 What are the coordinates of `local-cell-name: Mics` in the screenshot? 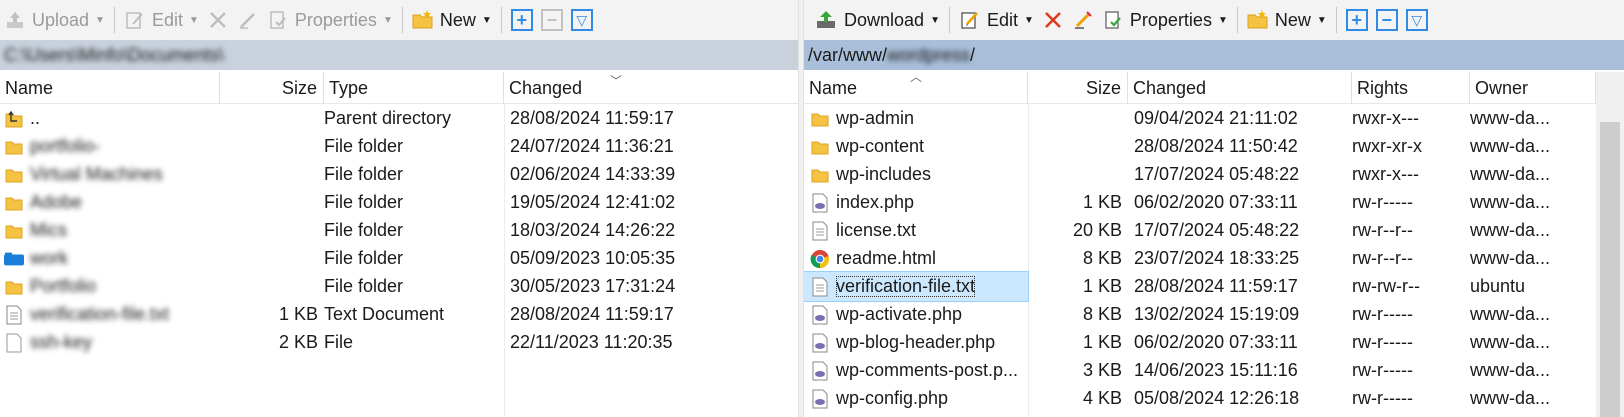 It's located at (110, 230).